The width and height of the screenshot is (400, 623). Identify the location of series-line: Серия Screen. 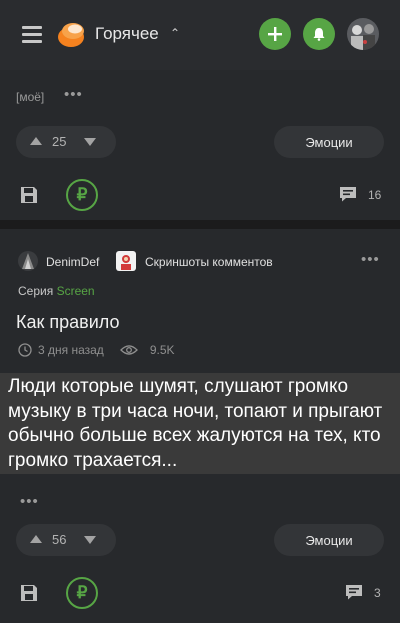
(56, 291).